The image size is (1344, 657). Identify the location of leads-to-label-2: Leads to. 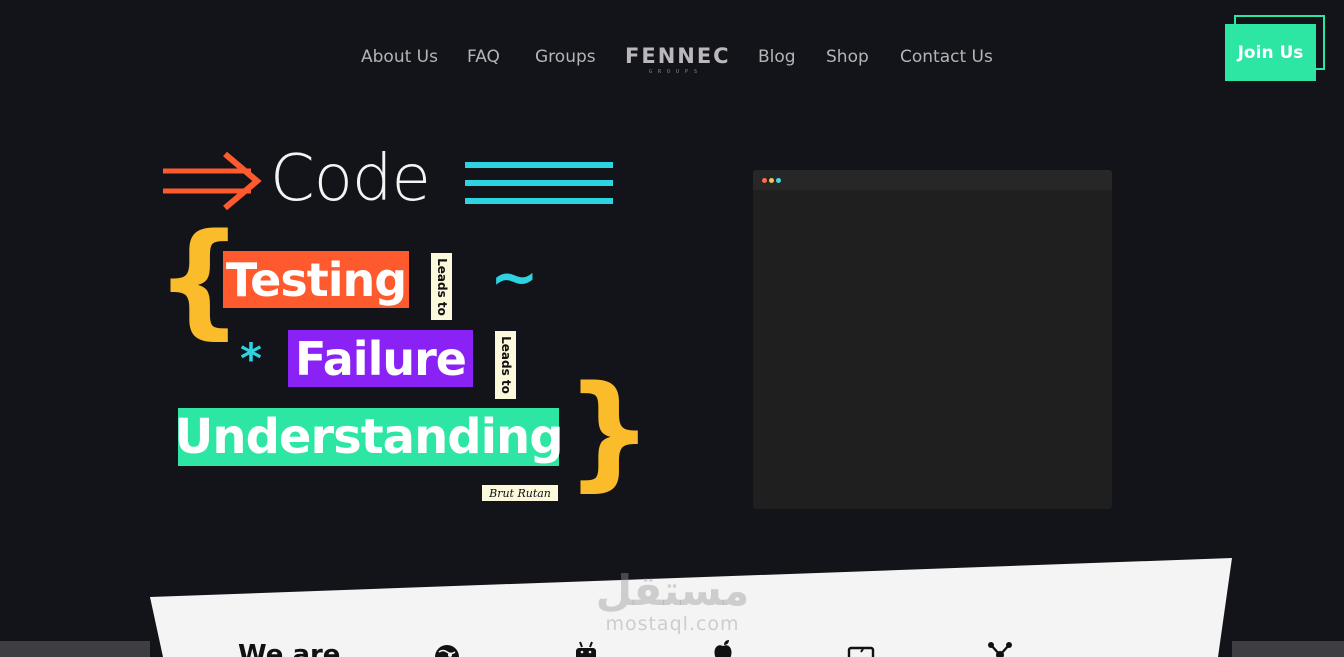
(505, 365).